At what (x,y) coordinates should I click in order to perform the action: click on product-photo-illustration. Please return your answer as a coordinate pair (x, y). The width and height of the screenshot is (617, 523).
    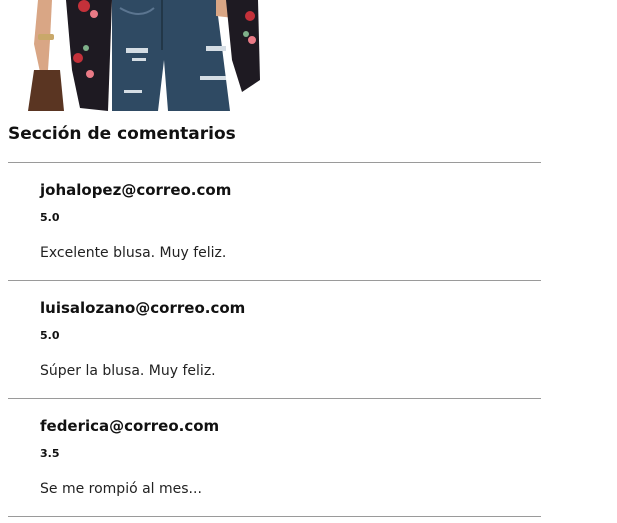
    Looking at the image, I should click on (144, 55).